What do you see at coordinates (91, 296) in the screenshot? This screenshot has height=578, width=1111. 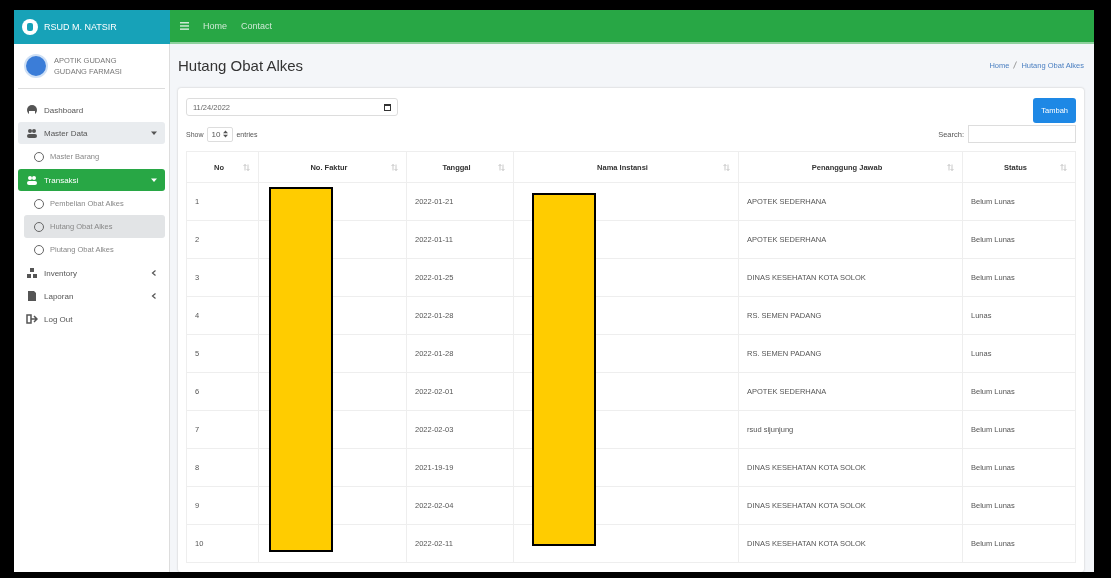 I see `sidebar-item: Laporan` at bounding box center [91, 296].